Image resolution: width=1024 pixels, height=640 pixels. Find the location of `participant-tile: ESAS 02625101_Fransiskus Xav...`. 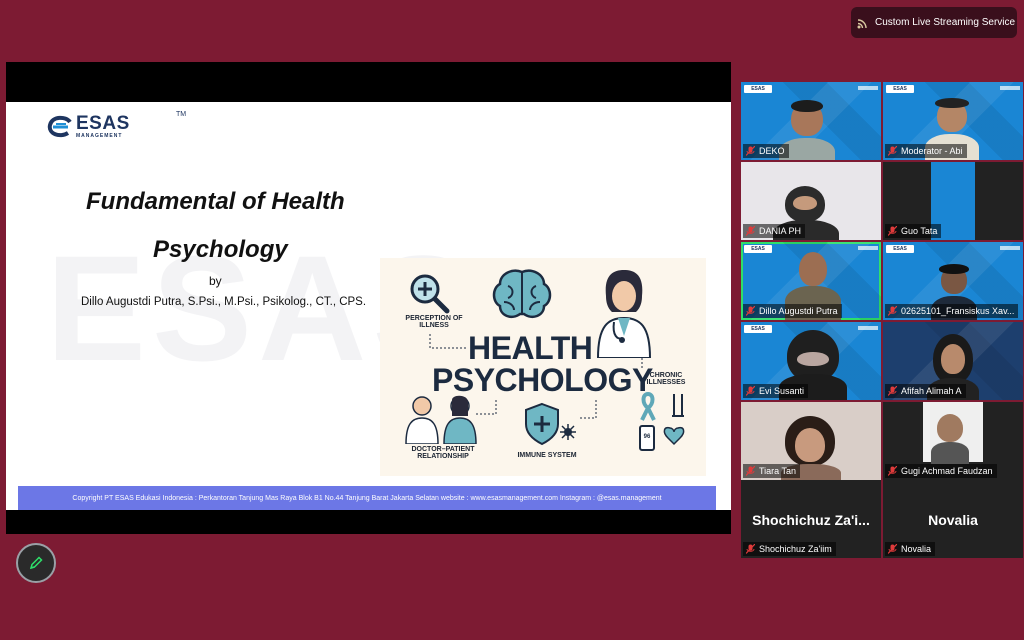

participant-tile: ESAS 02625101_Fransiskus Xav... is located at coordinates (953, 281).